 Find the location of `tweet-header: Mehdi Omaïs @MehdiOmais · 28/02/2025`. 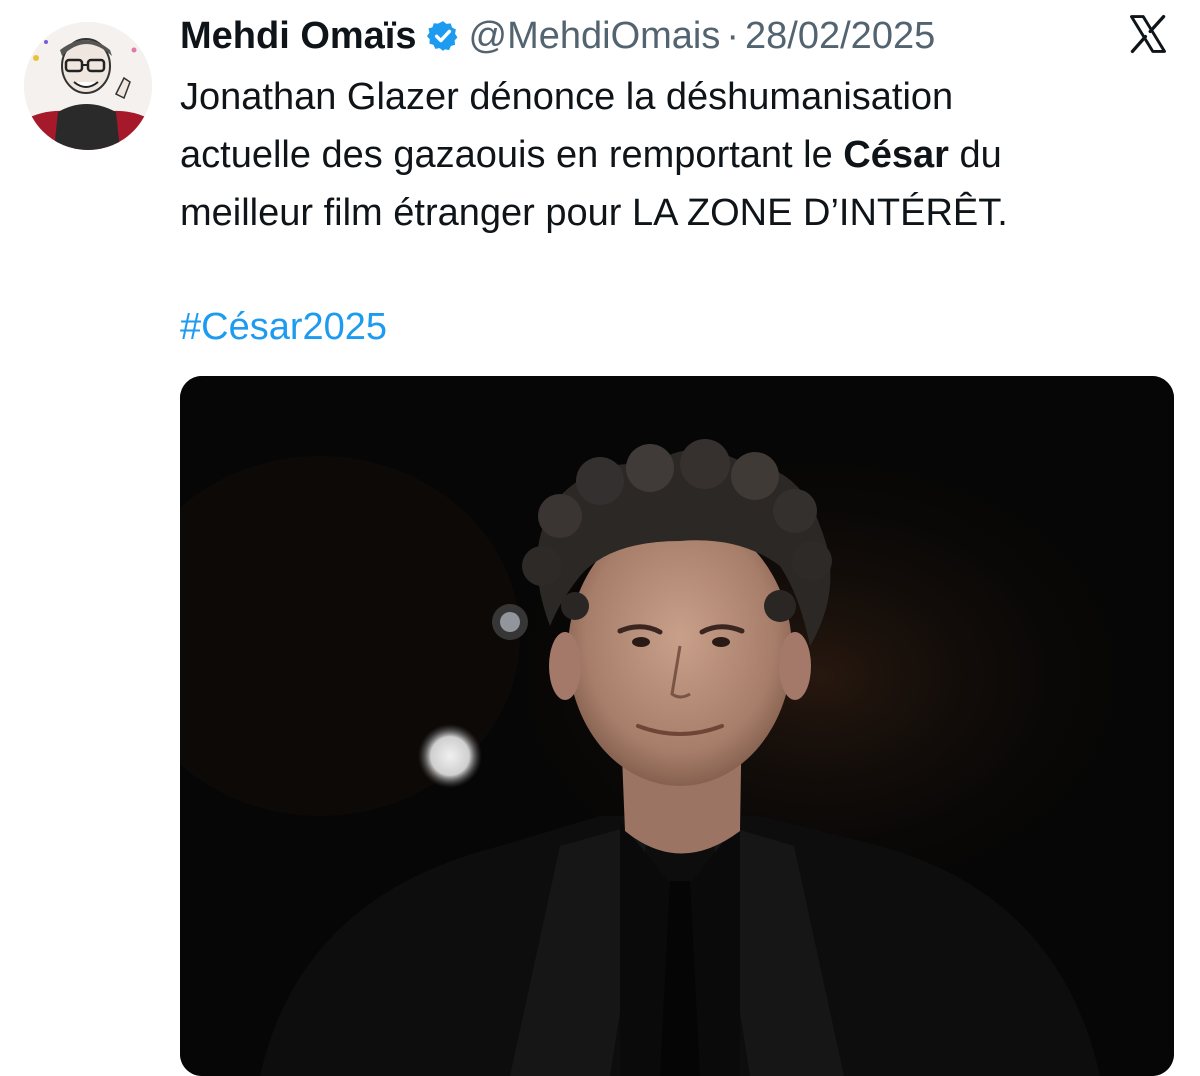

tweet-header: Mehdi Omaïs @MehdiOmais · 28/02/2025 is located at coordinates (670, 36).